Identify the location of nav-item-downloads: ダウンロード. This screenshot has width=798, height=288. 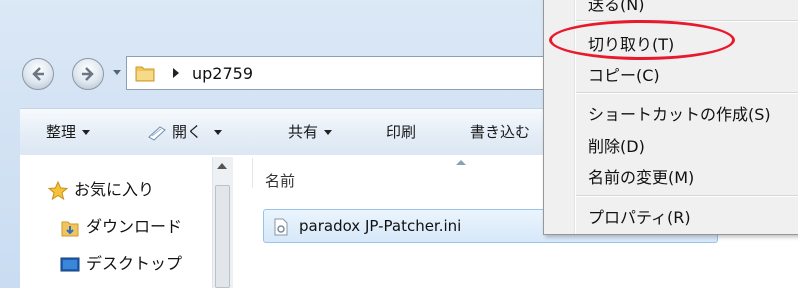
(121, 225).